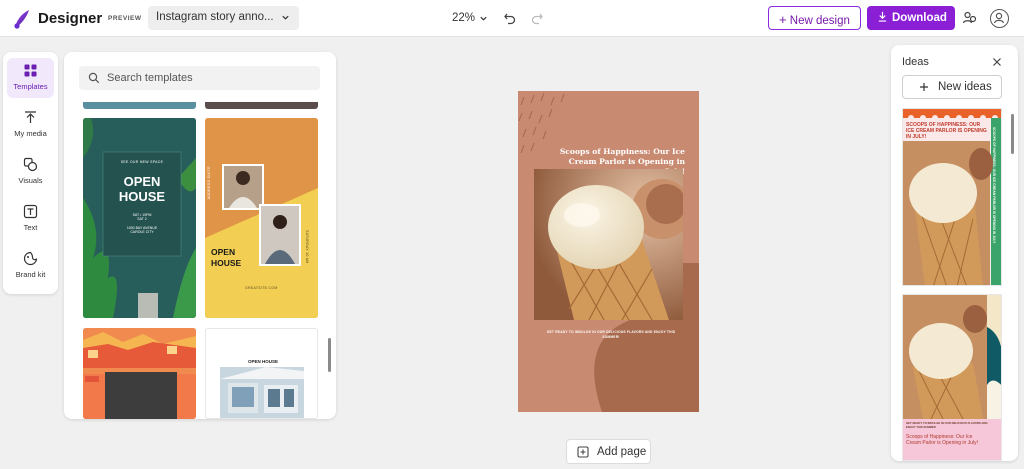 This screenshot has width=1024, height=469. I want to click on close-icon, so click(997, 62).